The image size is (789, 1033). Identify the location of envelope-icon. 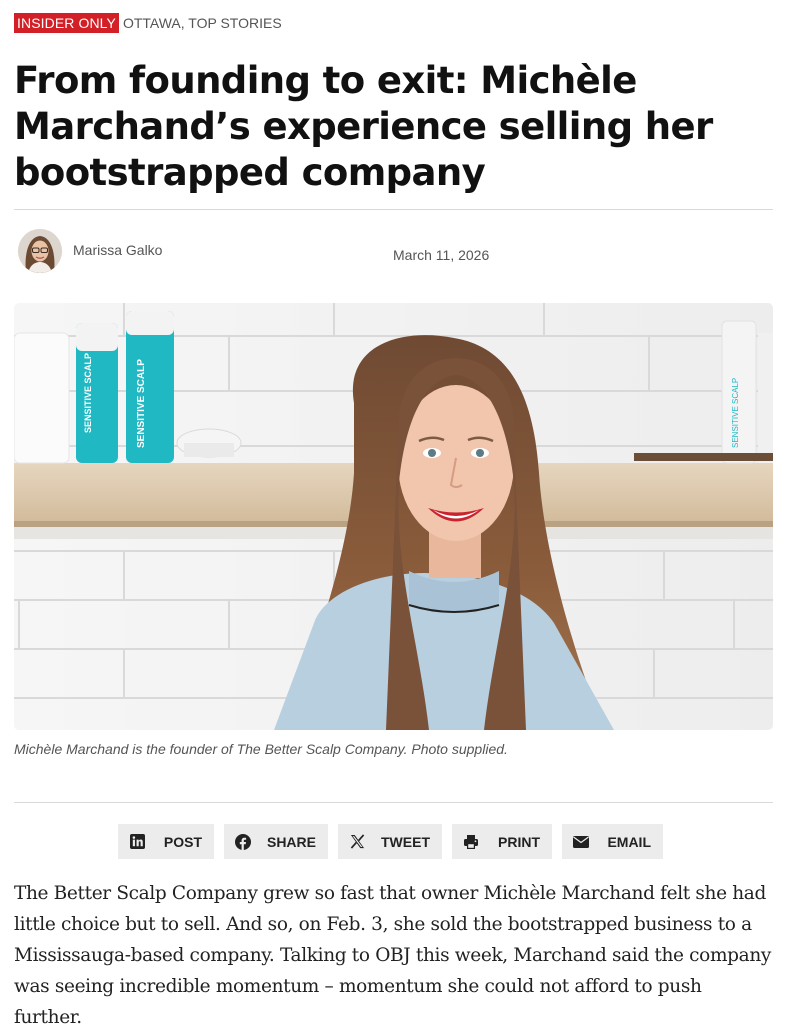
(581, 842).